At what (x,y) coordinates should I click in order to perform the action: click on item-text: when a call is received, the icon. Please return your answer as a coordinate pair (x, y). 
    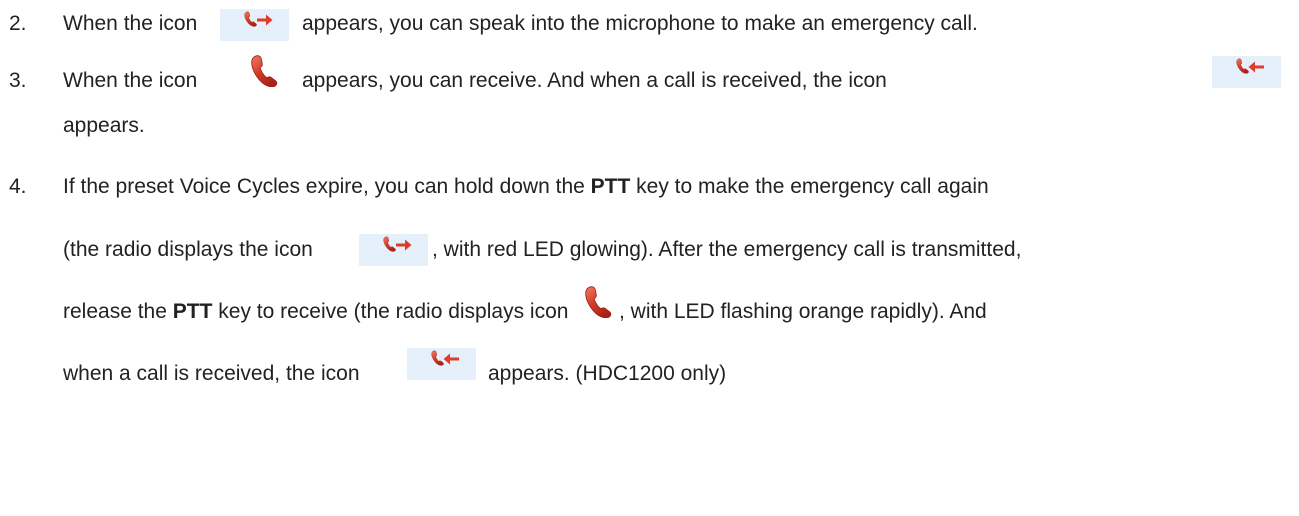
    Looking at the image, I should click on (211, 373).